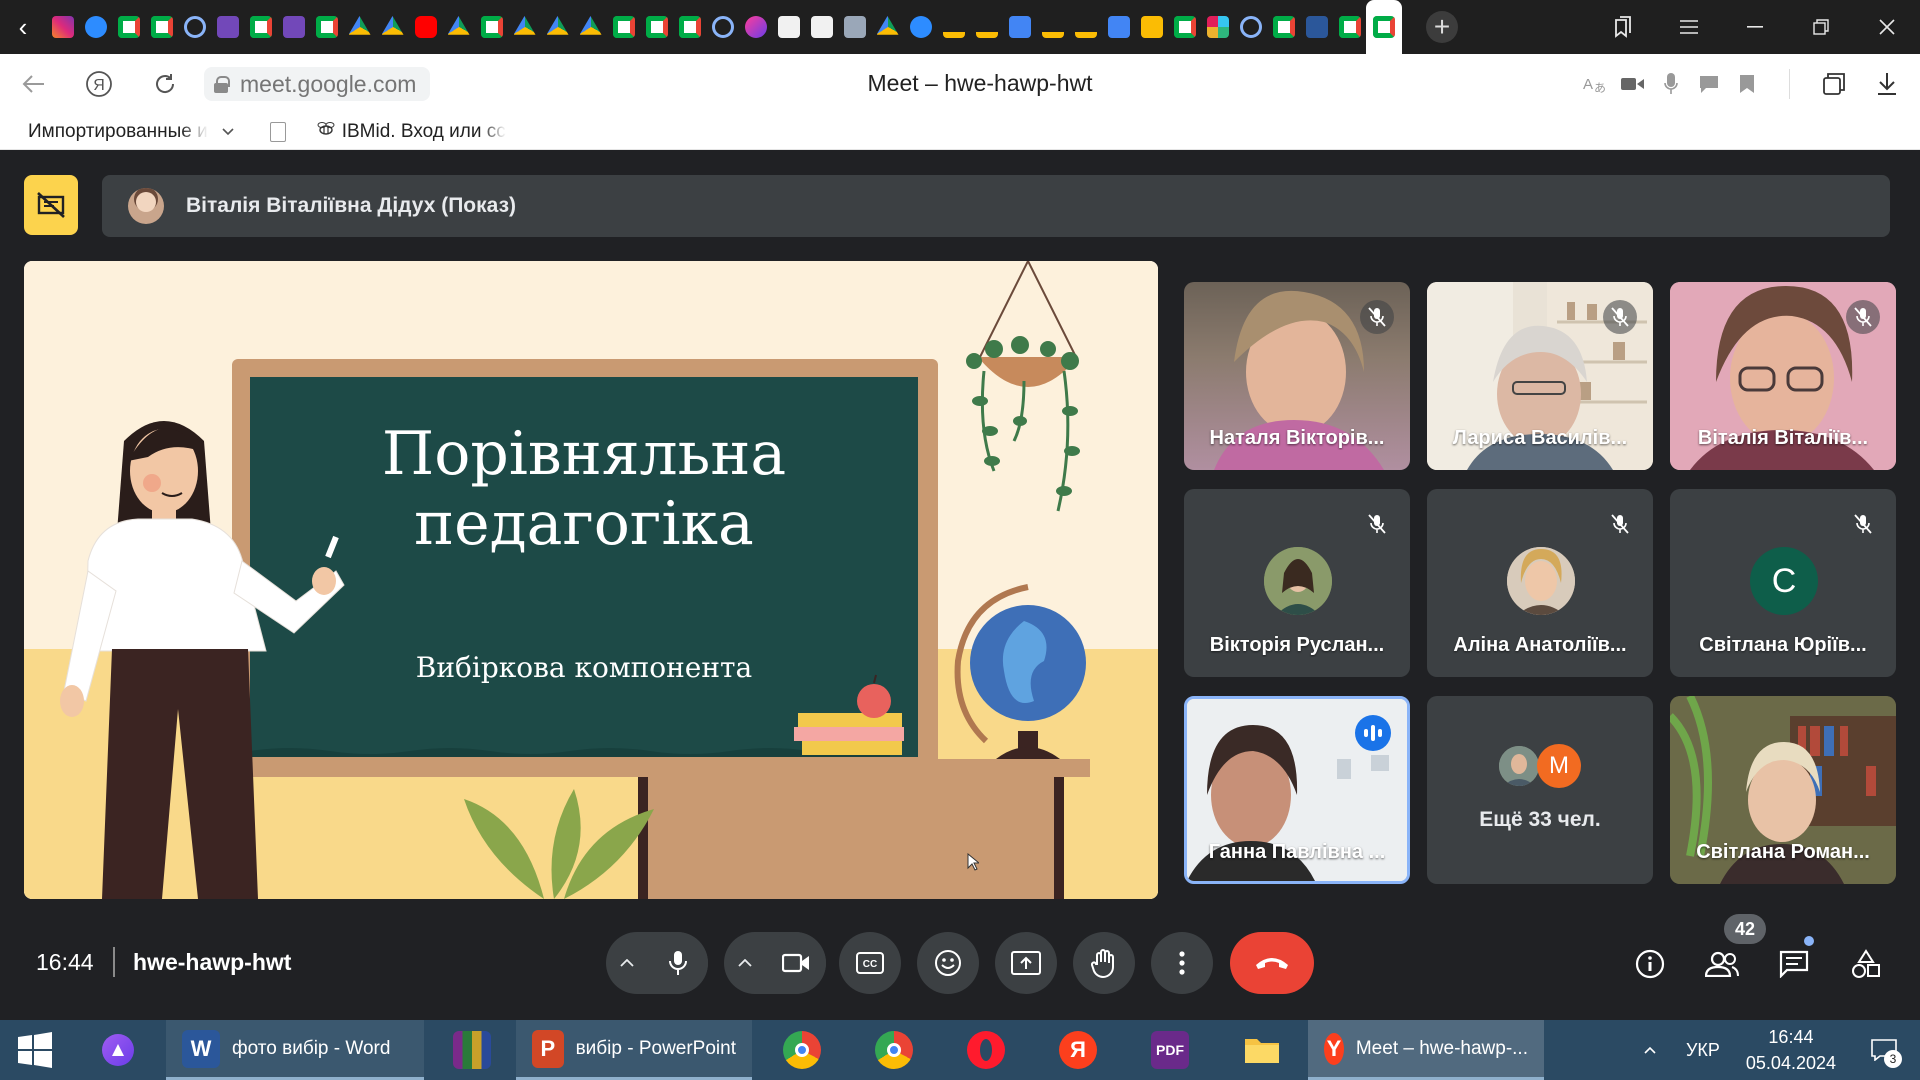 The height and width of the screenshot is (1080, 1920). I want to click on bookmark-folder-imported: Импортированные и, so click(131, 132).